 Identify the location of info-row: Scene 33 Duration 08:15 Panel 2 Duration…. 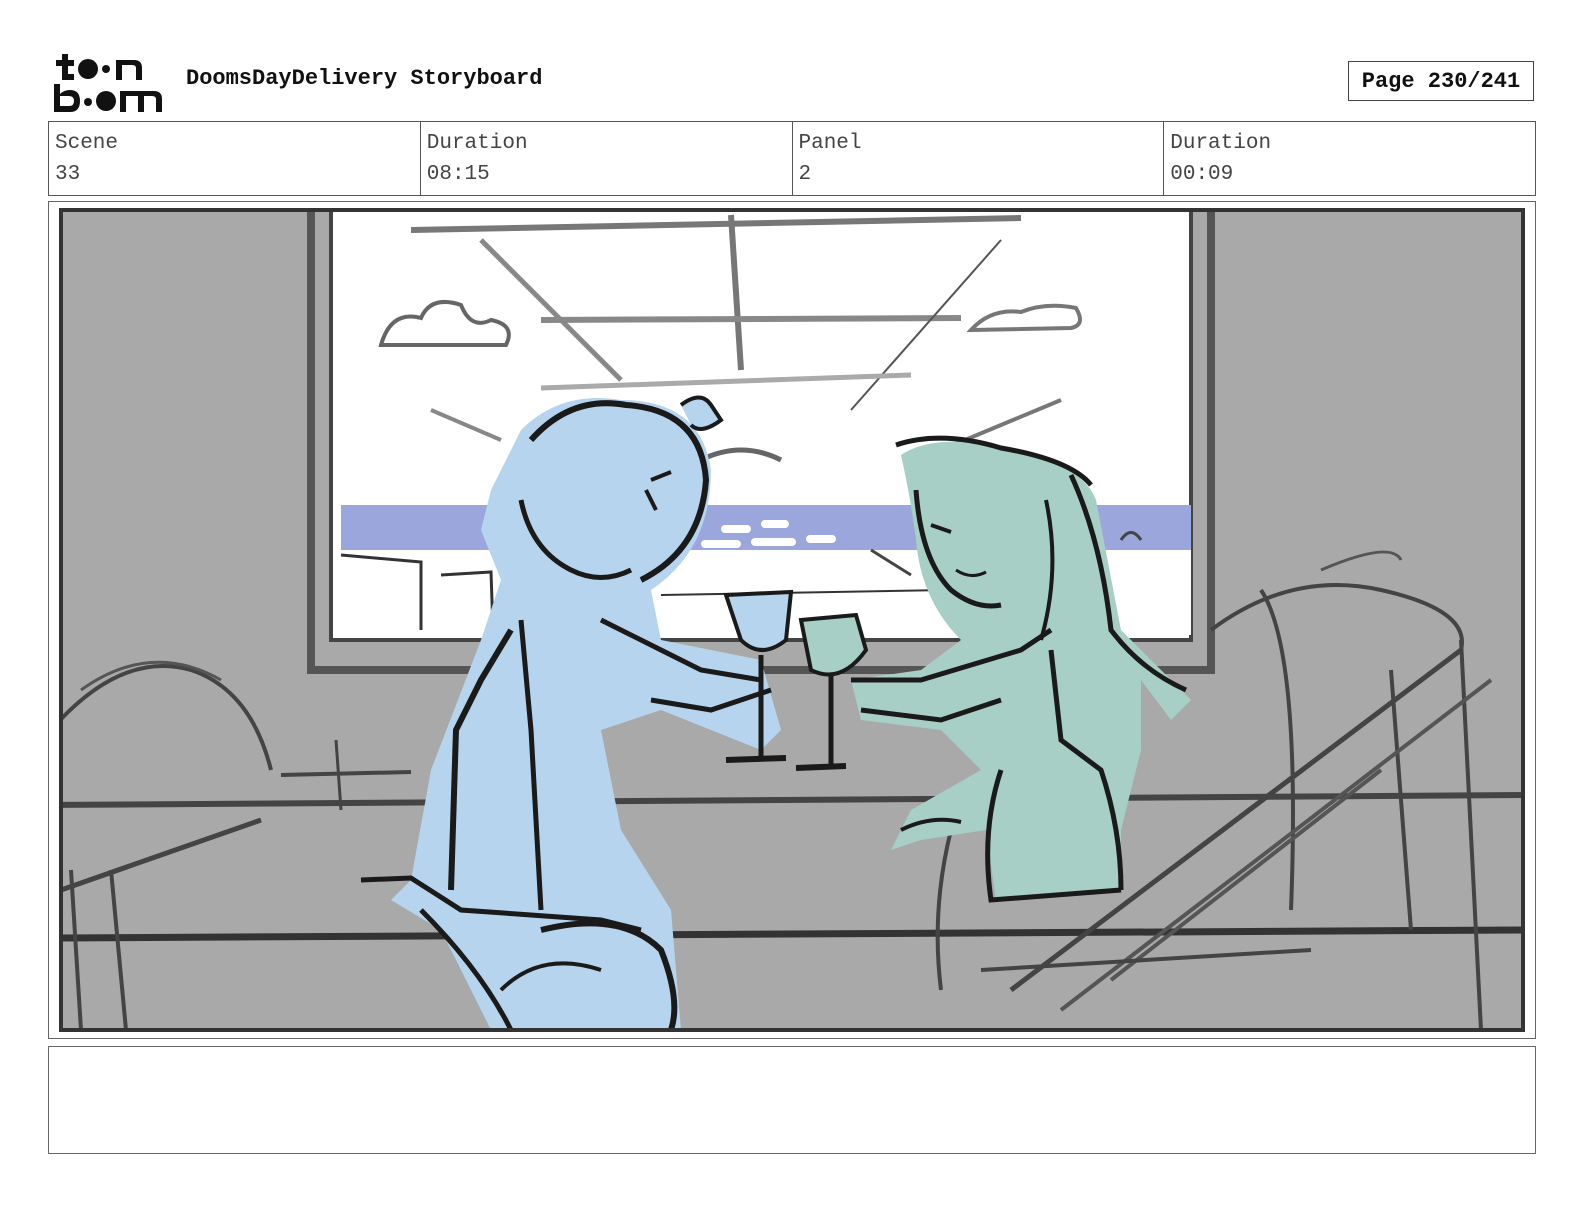
(792, 158).